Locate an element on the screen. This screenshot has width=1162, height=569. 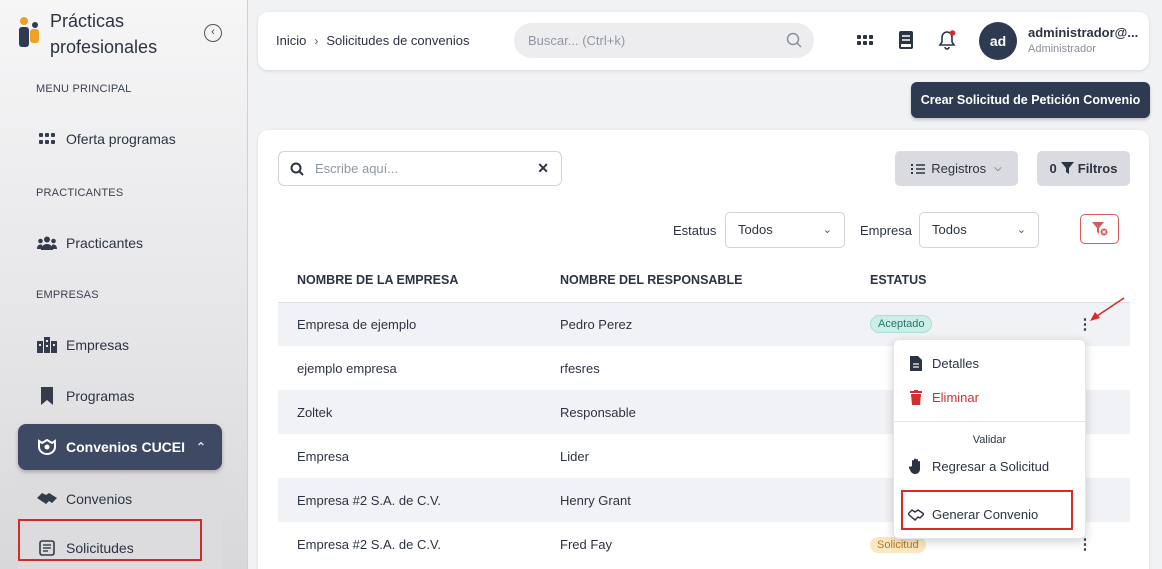
sidebar-item-convenios-cucei: Convenios CUCEI ⌃ is located at coordinates (120, 447).